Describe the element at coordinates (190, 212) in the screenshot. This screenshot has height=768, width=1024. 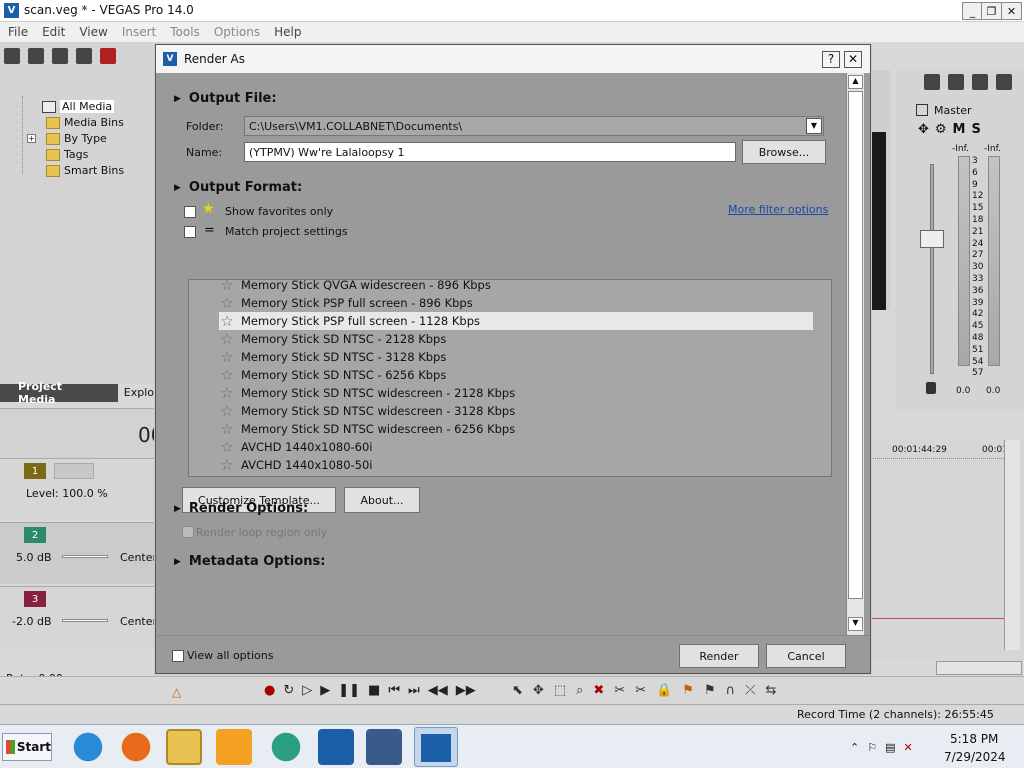
I see `show-favorites-checkbox` at that location.